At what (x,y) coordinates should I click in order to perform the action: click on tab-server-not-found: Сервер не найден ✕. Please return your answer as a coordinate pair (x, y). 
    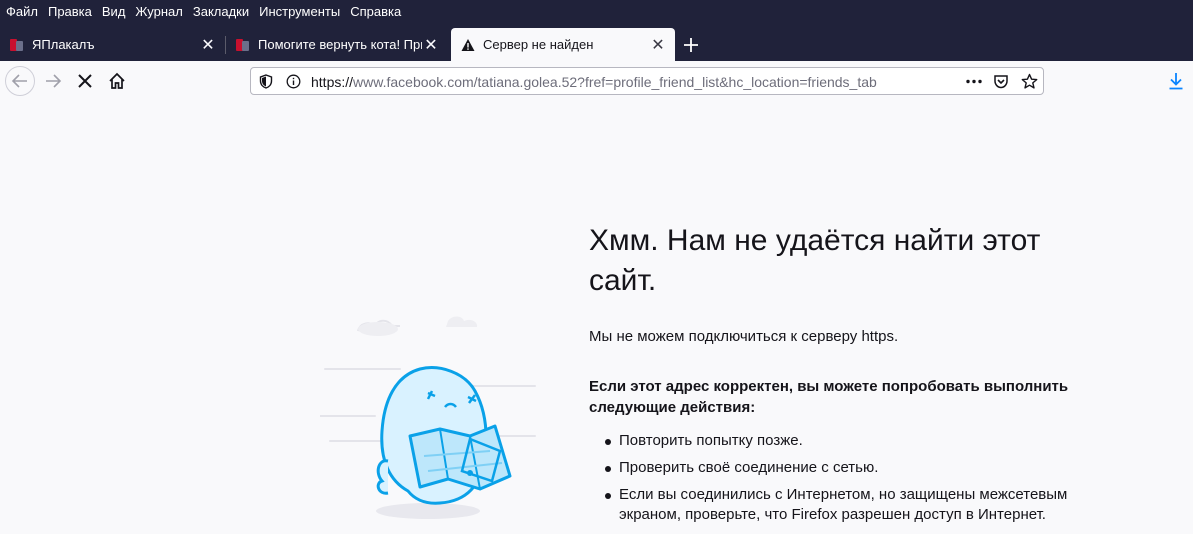
    Looking at the image, I should click on (563, 44).